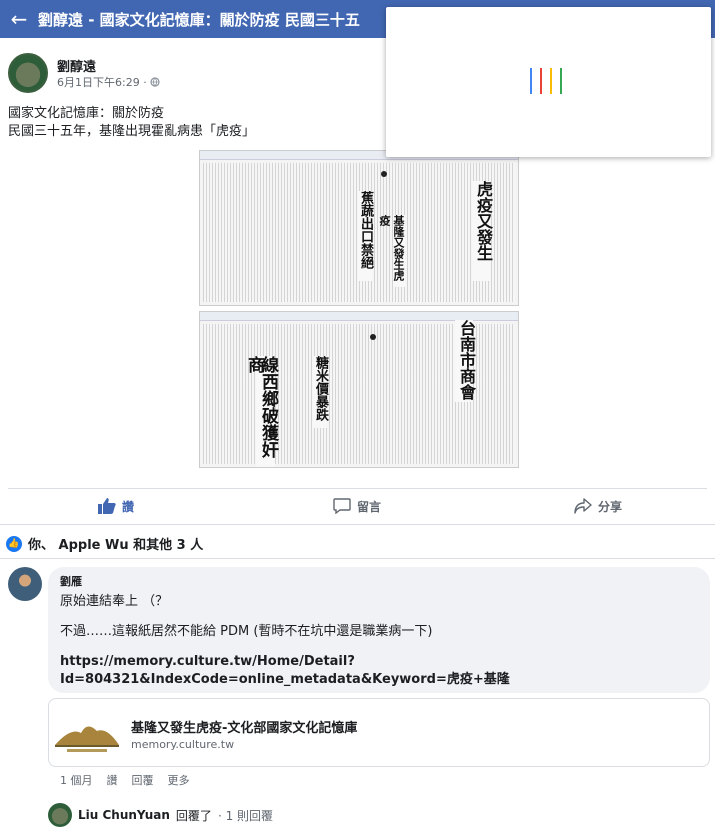 The width and height of the screenshot is (715, 835). I want to click on comment-age: 1 個月, so click(76, 780).